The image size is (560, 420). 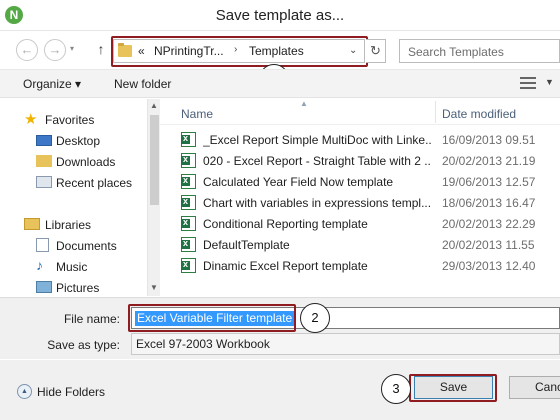 What do you see at coordinates (489, 203) in the screenshot?
I see `file-date-cell: 18/06/2013 16.47` at bounding box center [489, 203].